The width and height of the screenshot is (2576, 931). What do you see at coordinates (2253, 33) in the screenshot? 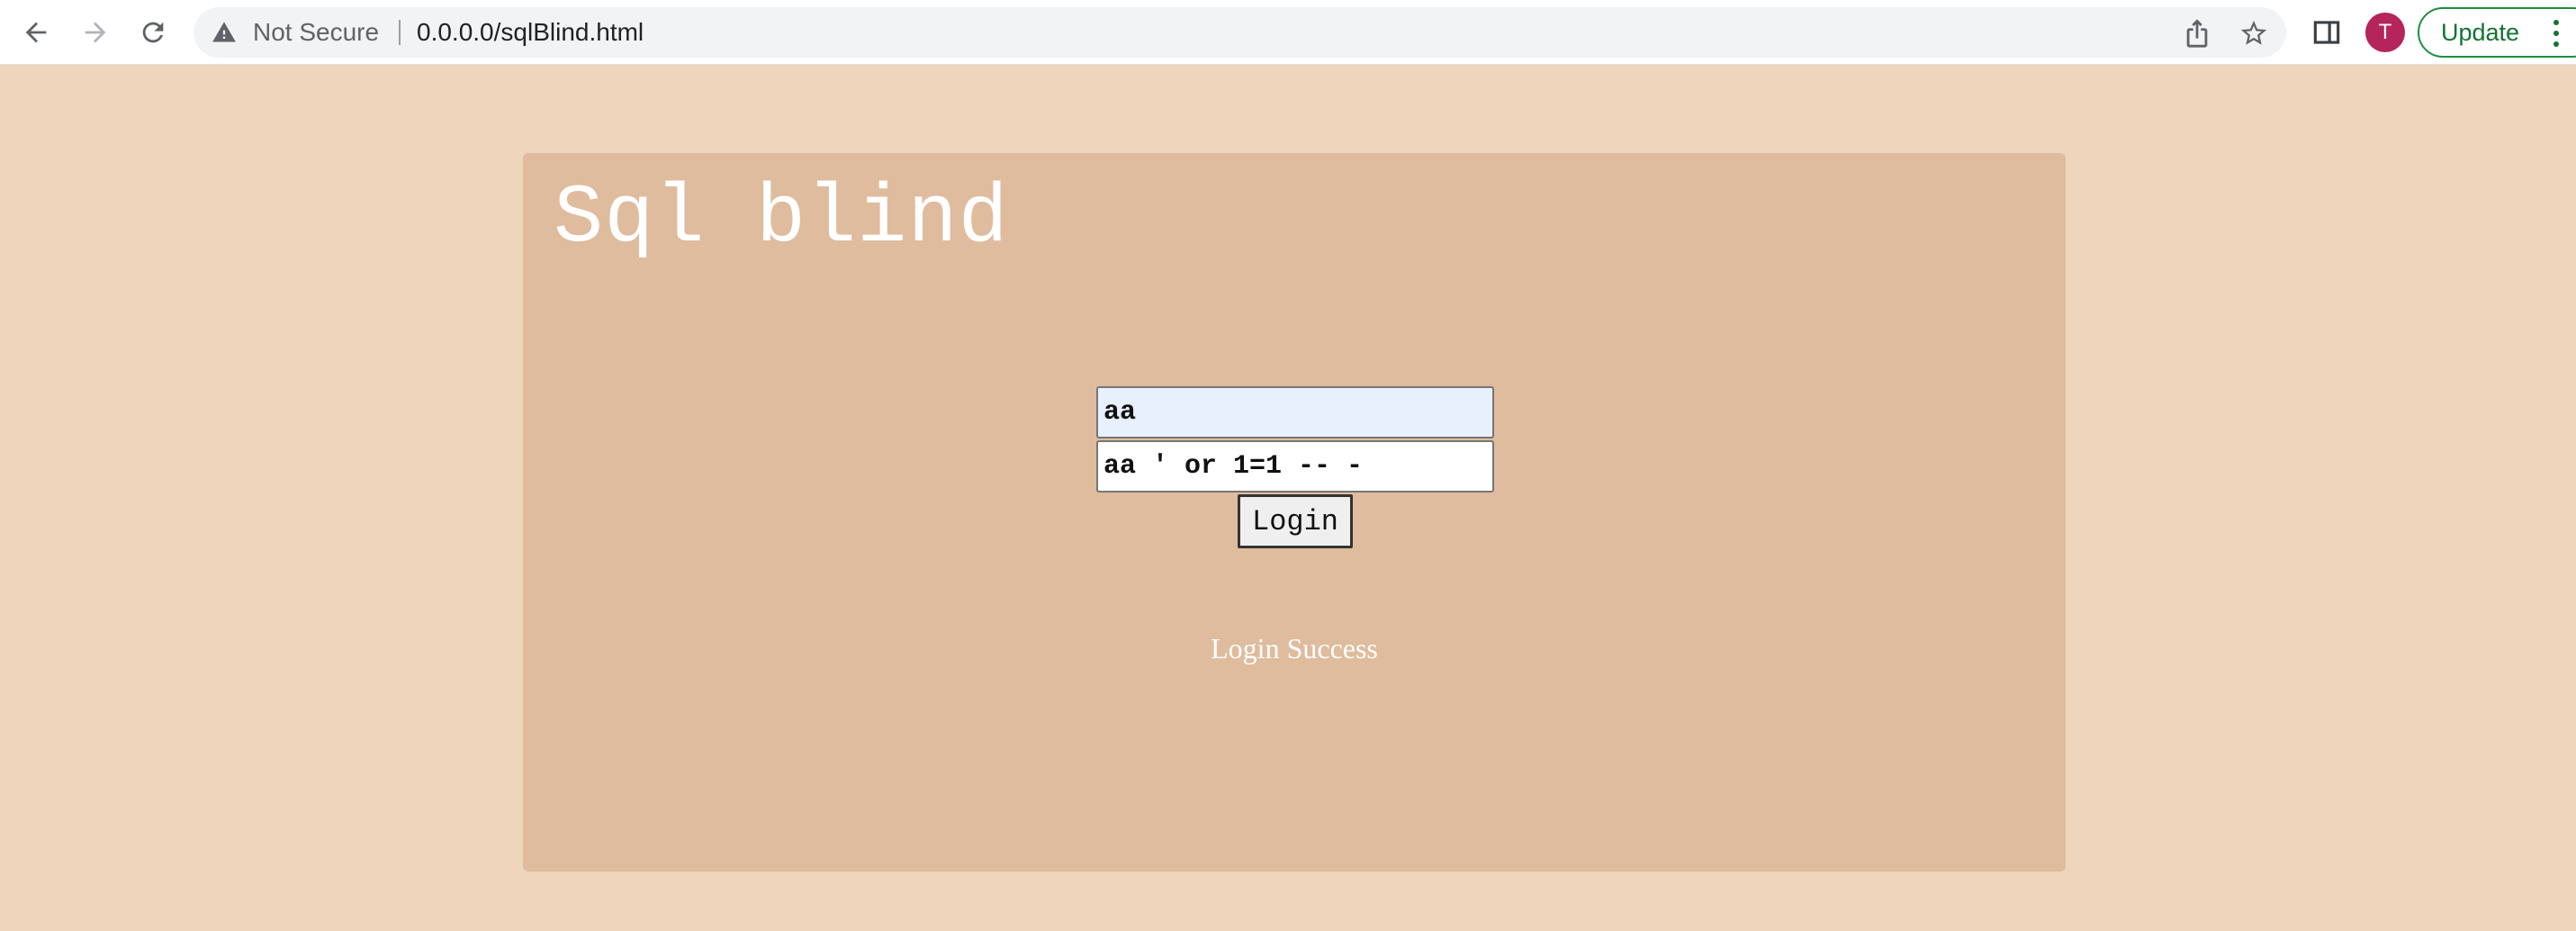
I see `bookmark-star-icon` at bounding box center [2253, 33].